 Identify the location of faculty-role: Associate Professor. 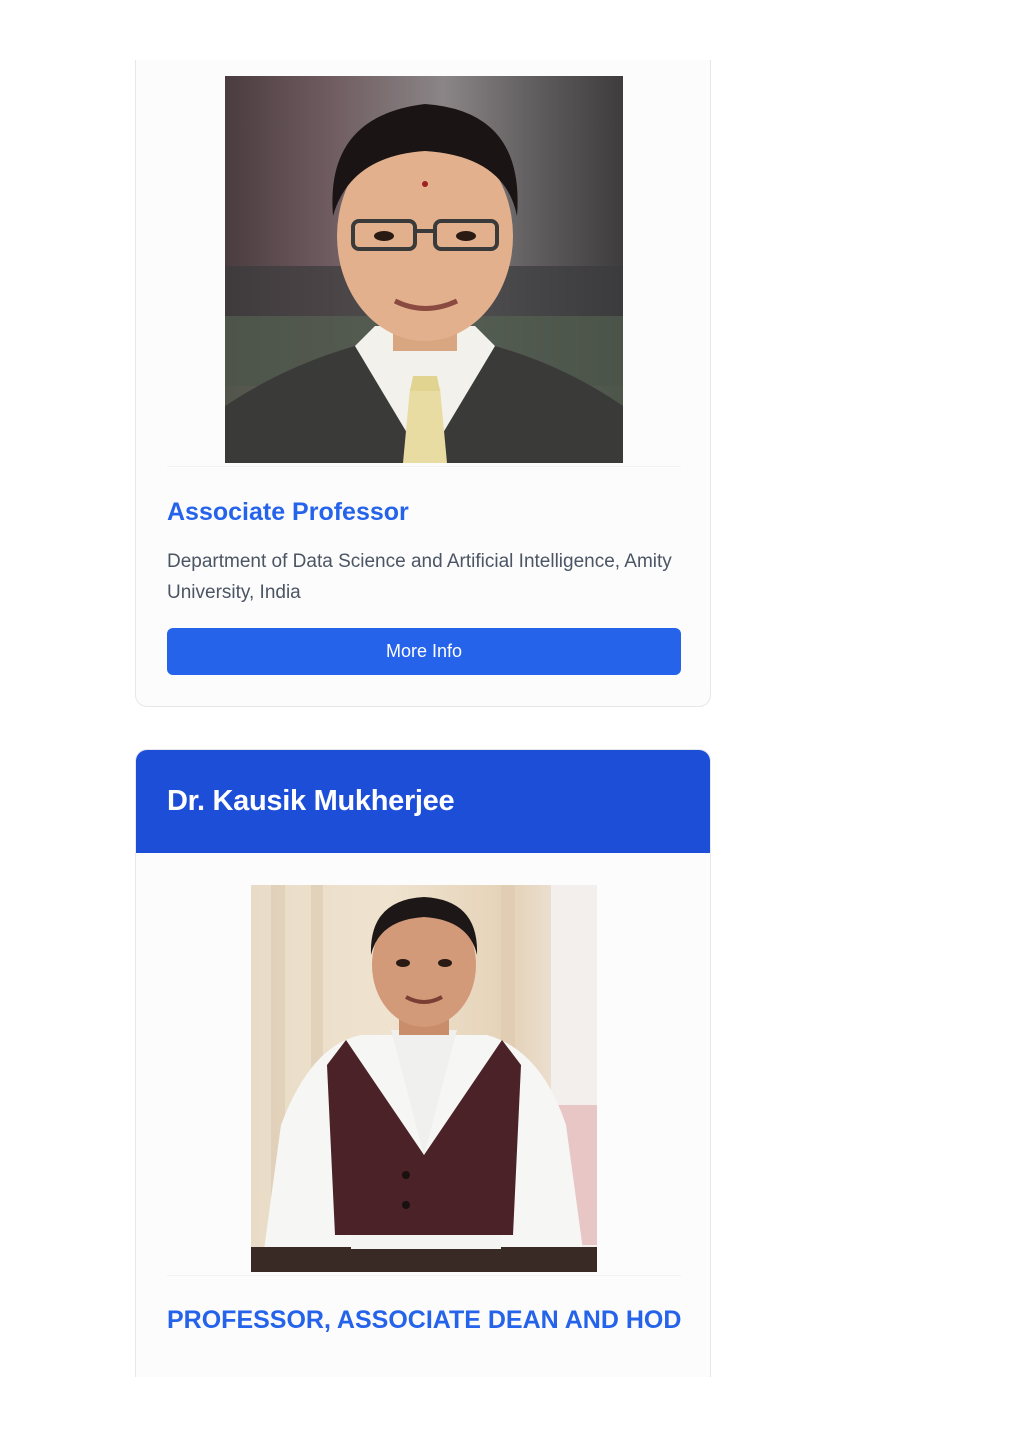
(288, 512).